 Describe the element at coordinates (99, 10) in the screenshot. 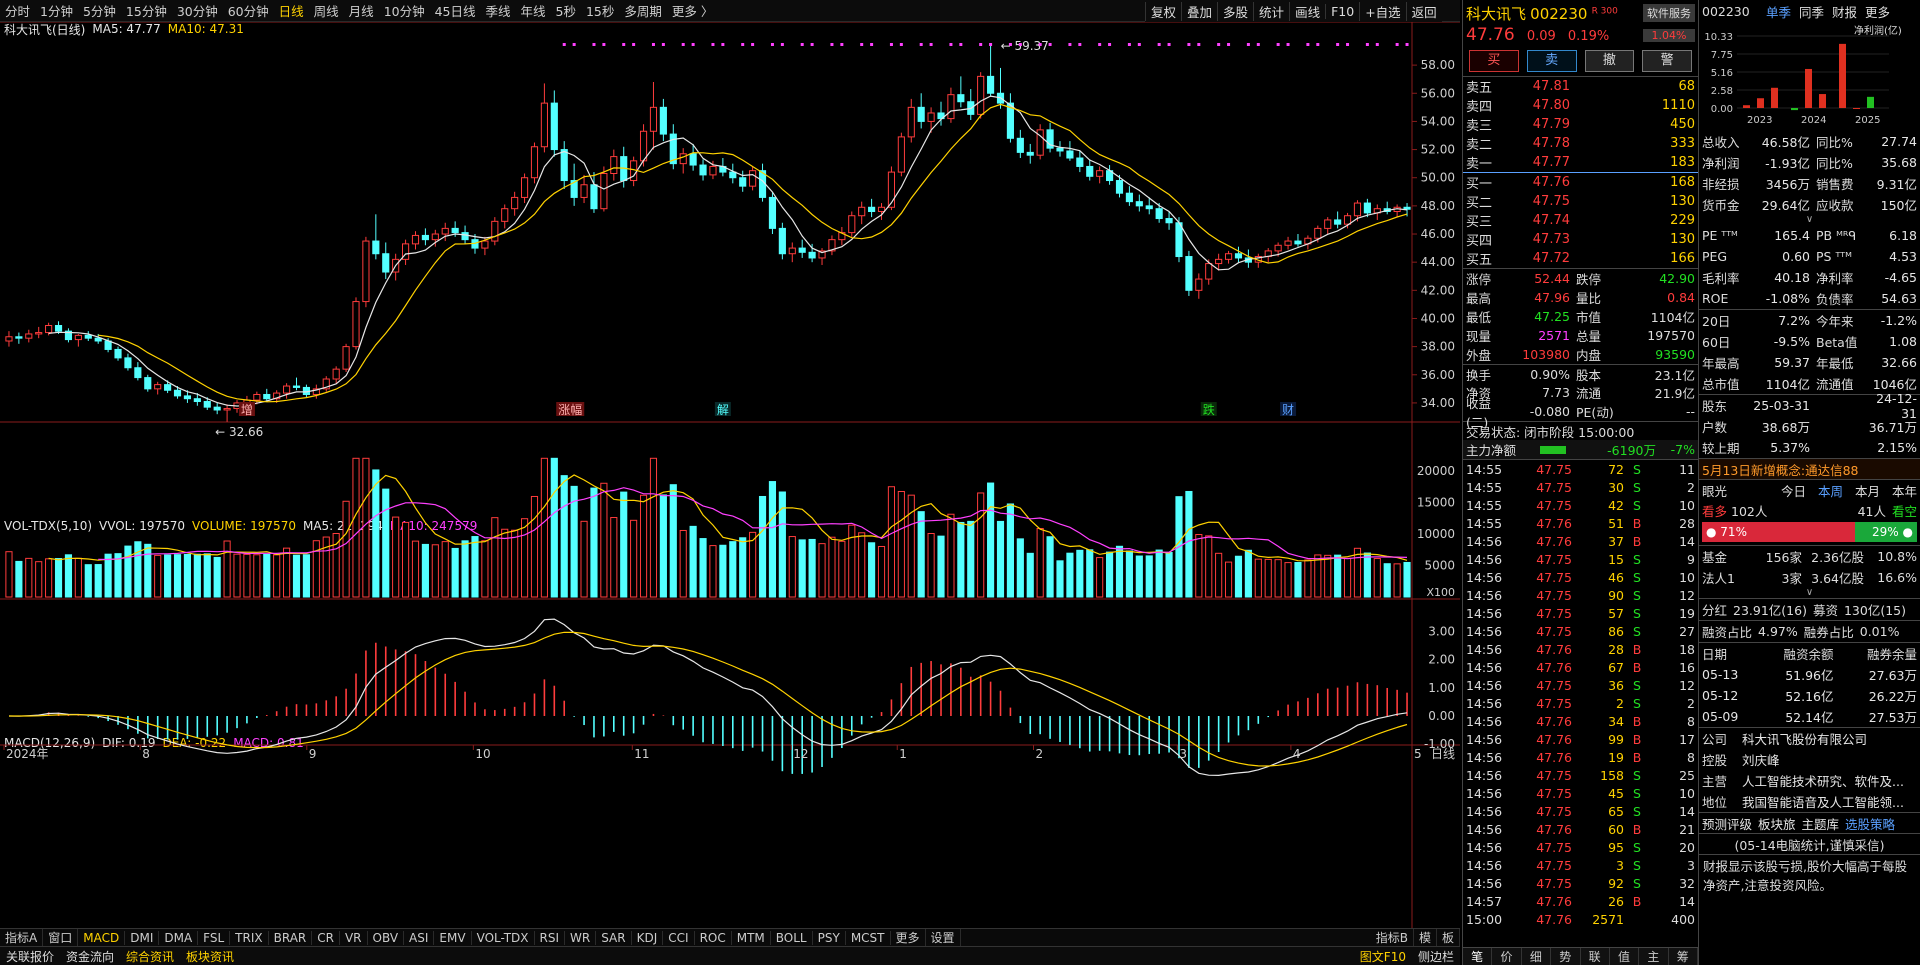

I see `period-2: 5分钟` at that location.